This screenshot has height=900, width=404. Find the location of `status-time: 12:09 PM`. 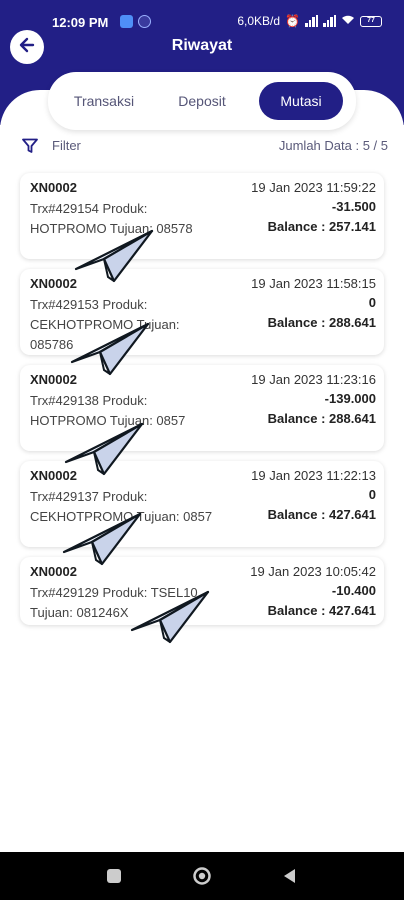

status-time: 12:09 PM is located at coordinates (80, 22).